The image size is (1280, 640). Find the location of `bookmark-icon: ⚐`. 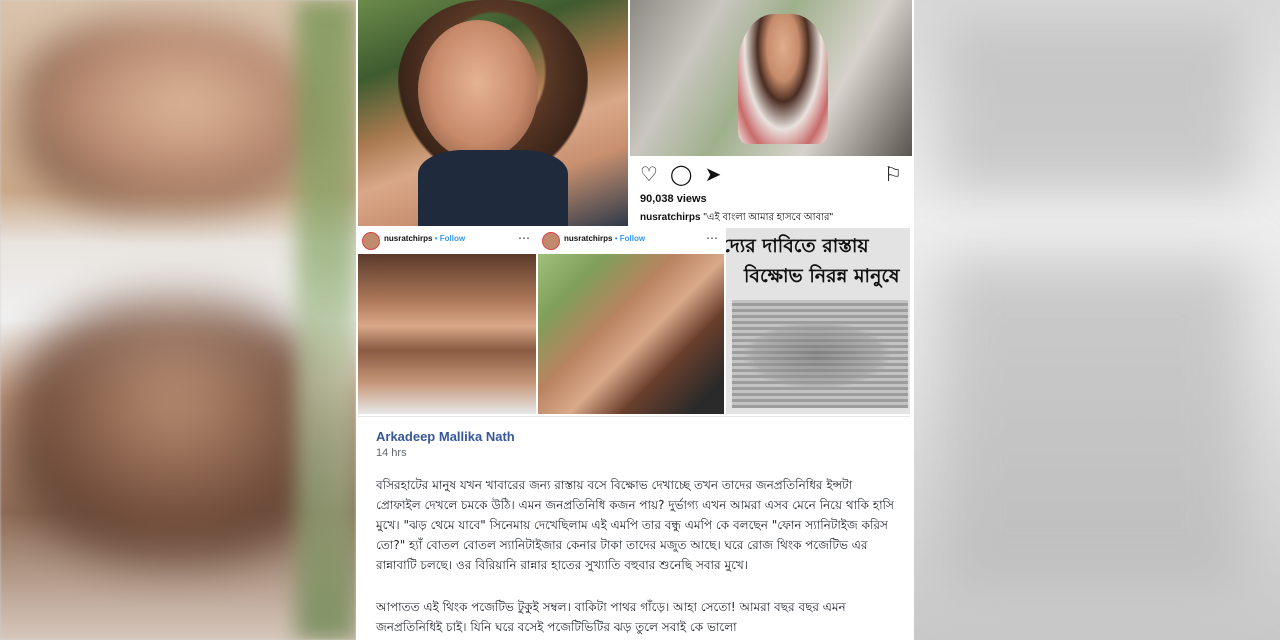

bookmark-icon: ⚐ is located at coordinates (893, 175).